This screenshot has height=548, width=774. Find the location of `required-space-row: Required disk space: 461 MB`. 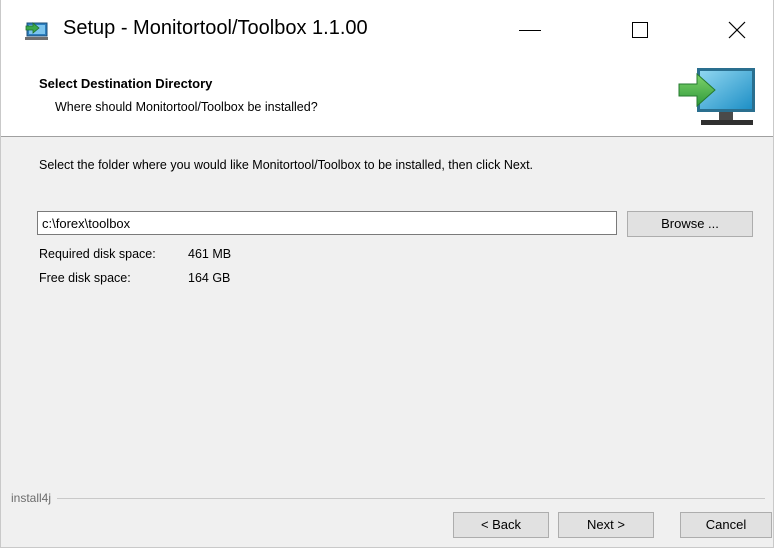

required-space-row: Required disk space: 461 MB is located at coordinates (135, 254).